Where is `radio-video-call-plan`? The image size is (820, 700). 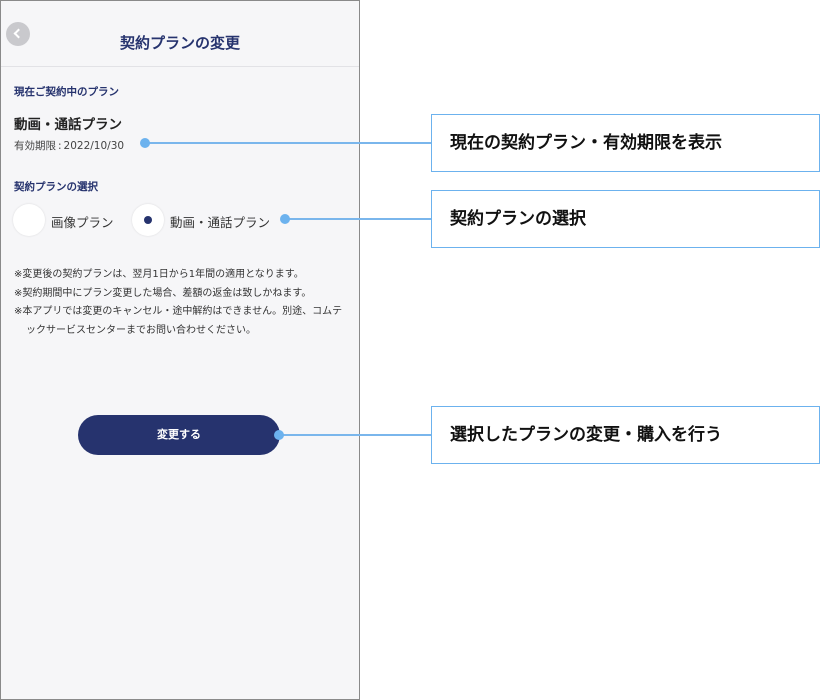 radio-video-call-plan is located at coordinates (148, 220).